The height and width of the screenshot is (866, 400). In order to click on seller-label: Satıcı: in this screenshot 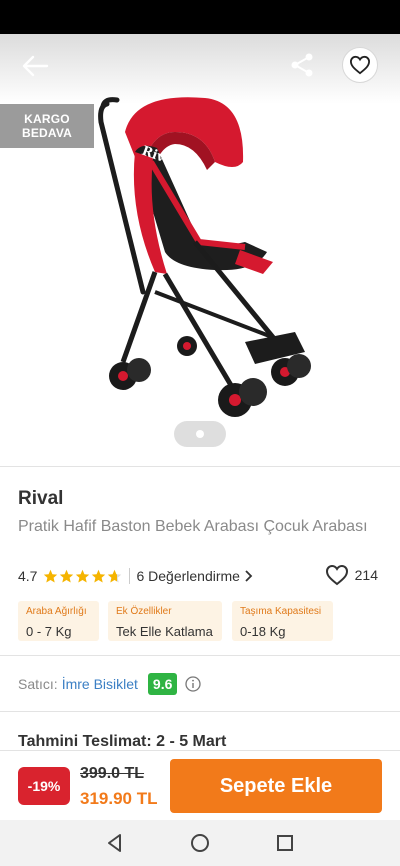, I will do `click(38, 684)`.